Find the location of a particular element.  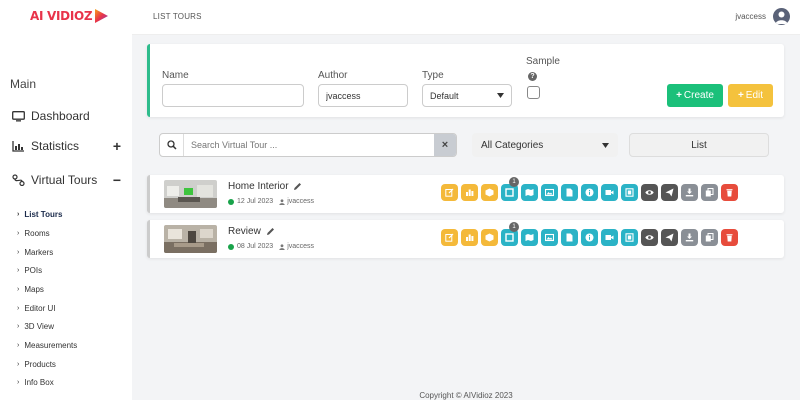

topbar: LIST TOURS jvaccess is located at coordinates (466, 17).